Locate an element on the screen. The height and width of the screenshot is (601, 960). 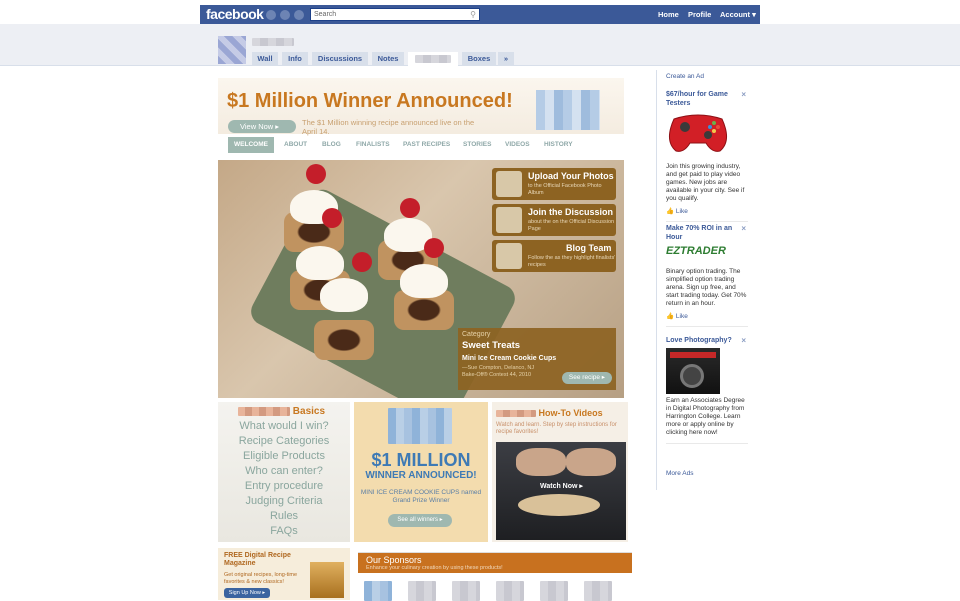
photos-icon is located at coordinates (509, 184).